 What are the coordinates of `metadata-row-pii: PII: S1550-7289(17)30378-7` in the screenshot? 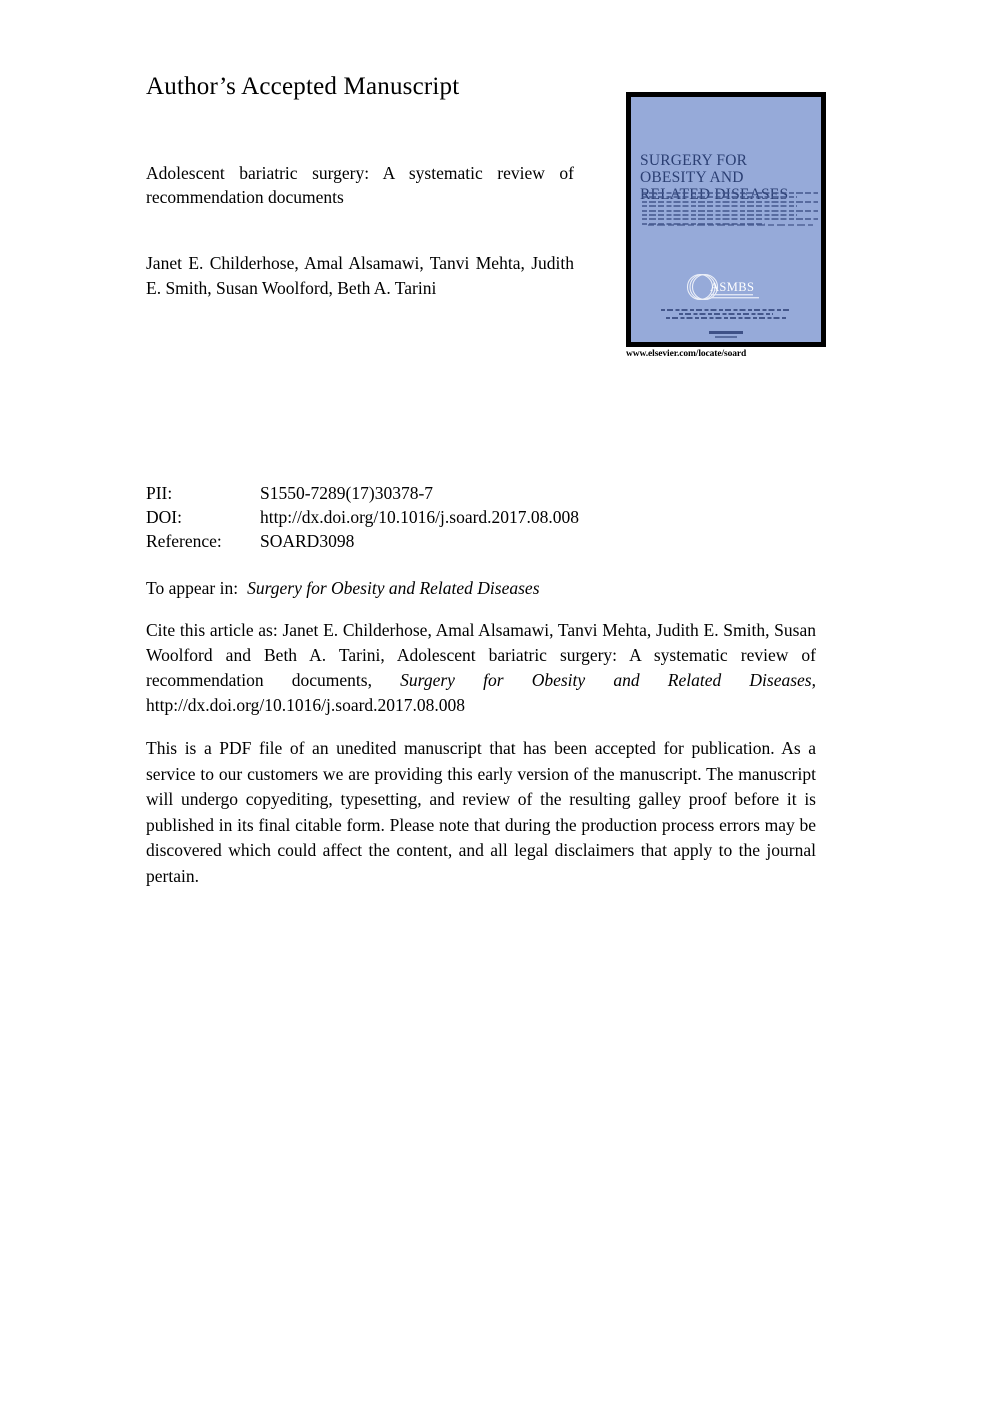 It's located at (426, 493).